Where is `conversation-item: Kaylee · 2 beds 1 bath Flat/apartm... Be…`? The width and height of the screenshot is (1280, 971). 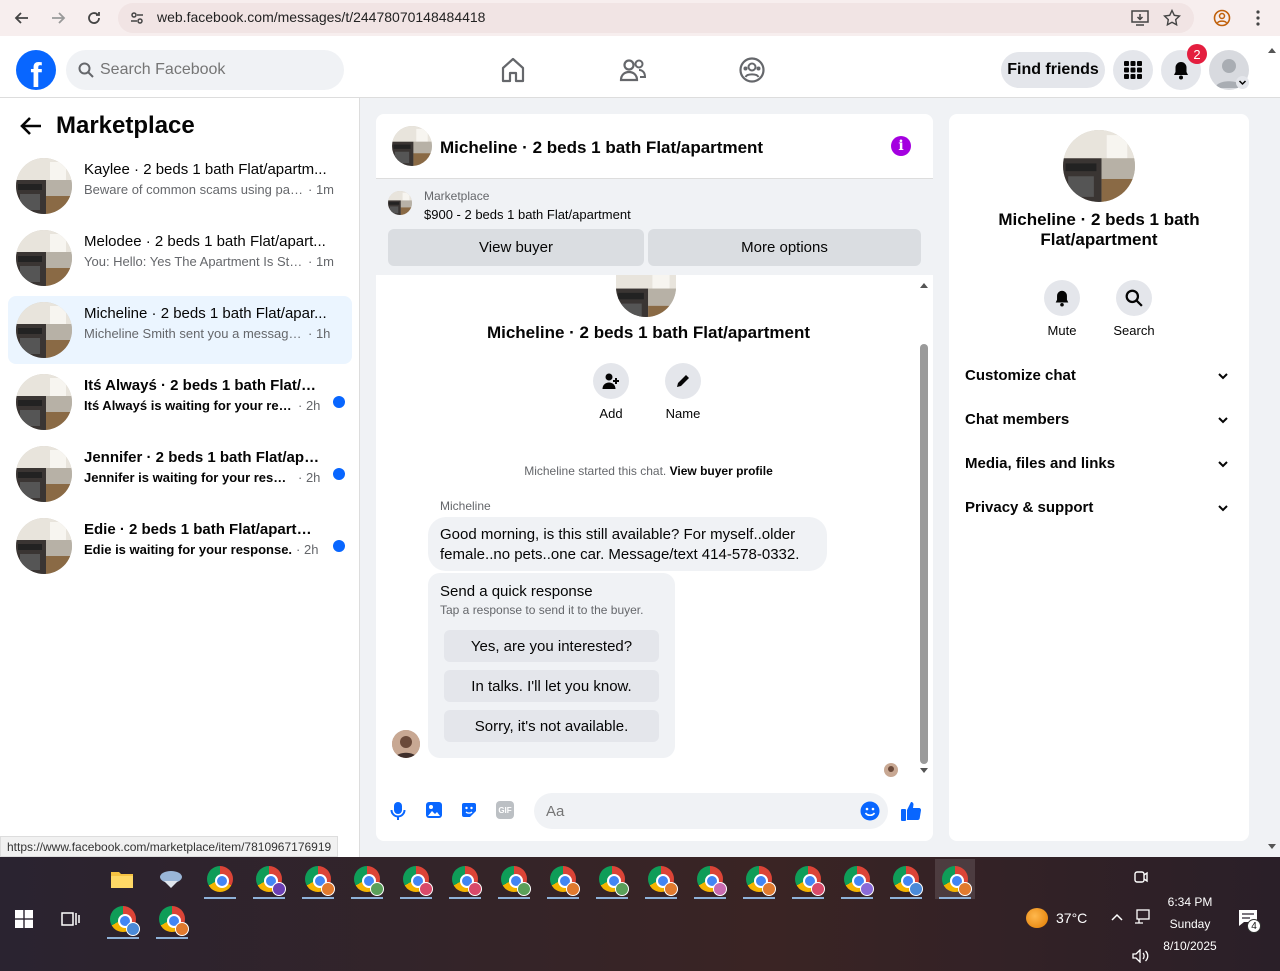
conversation-item: Kaylee · 2 beds 1 bath Flat/apartm... Be… is located at coordinates (180, 186).